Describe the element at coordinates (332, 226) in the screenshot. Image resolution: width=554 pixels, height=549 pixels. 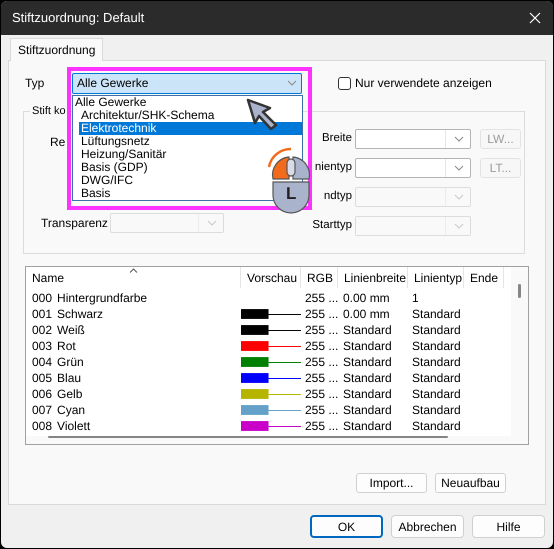
I see `field-label: Starttyp` at that location.